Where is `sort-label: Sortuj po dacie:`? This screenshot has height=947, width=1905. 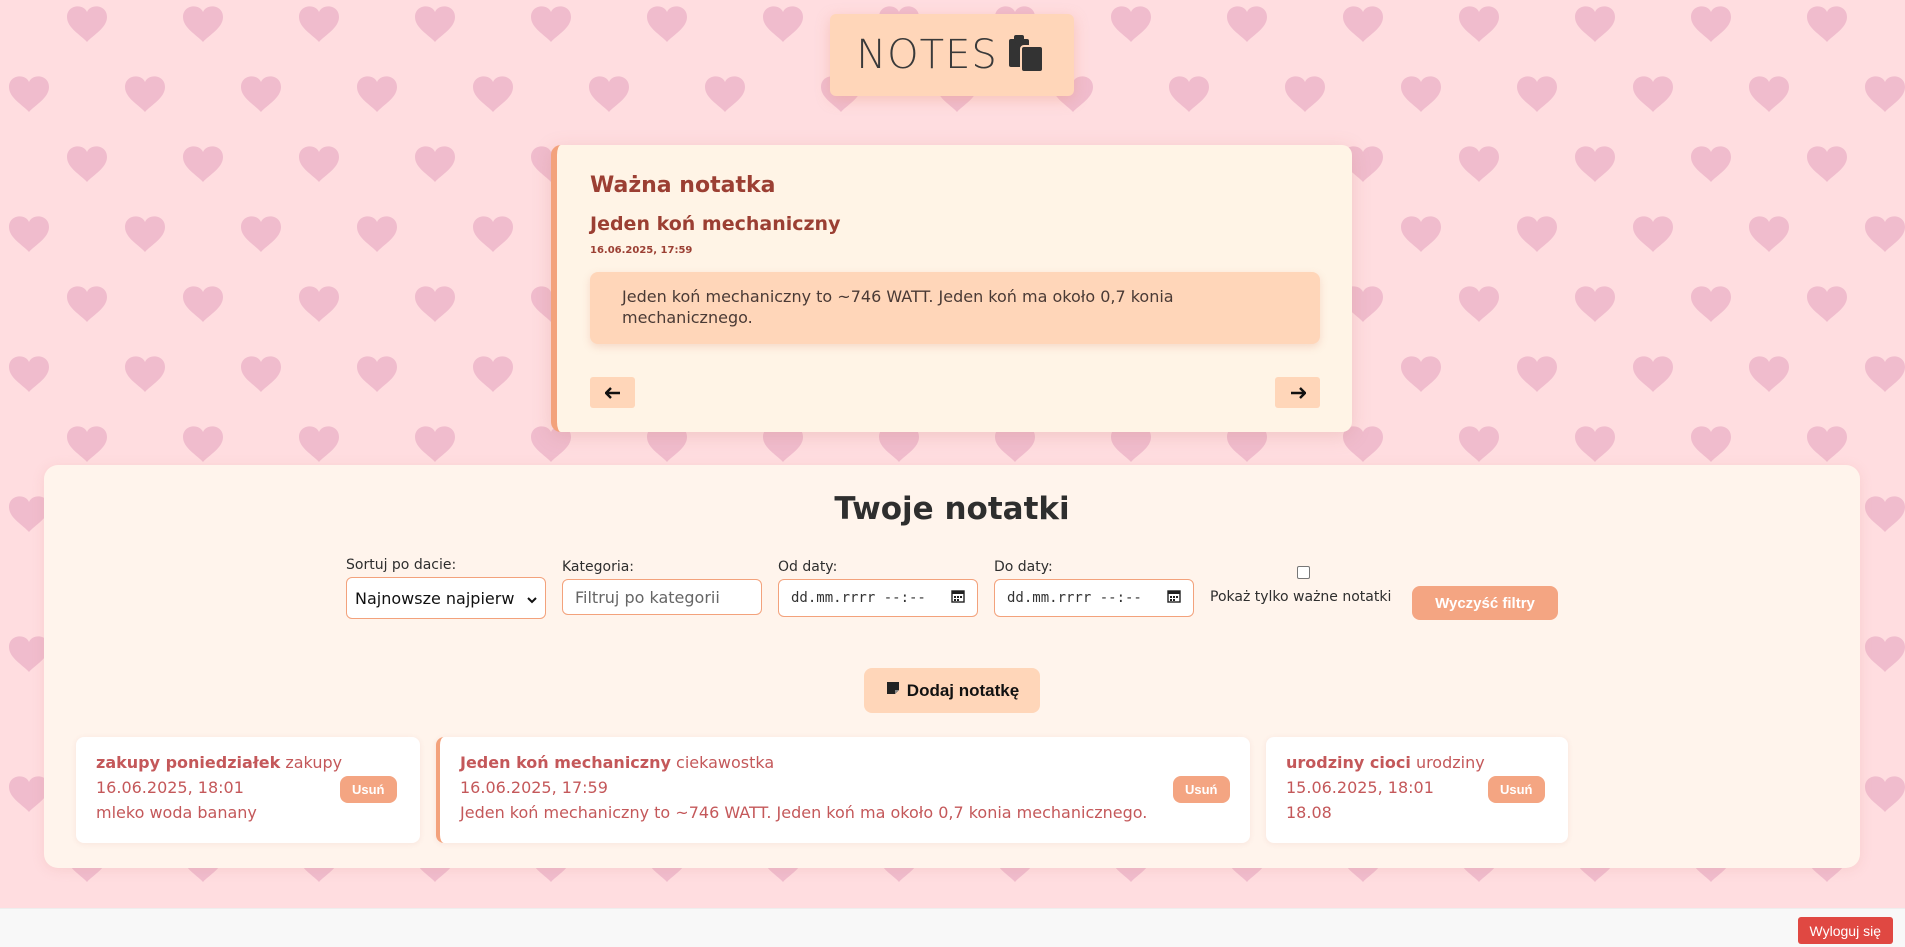 sort-label: Sortuj po dacie: is located at coordinates (401, 565).